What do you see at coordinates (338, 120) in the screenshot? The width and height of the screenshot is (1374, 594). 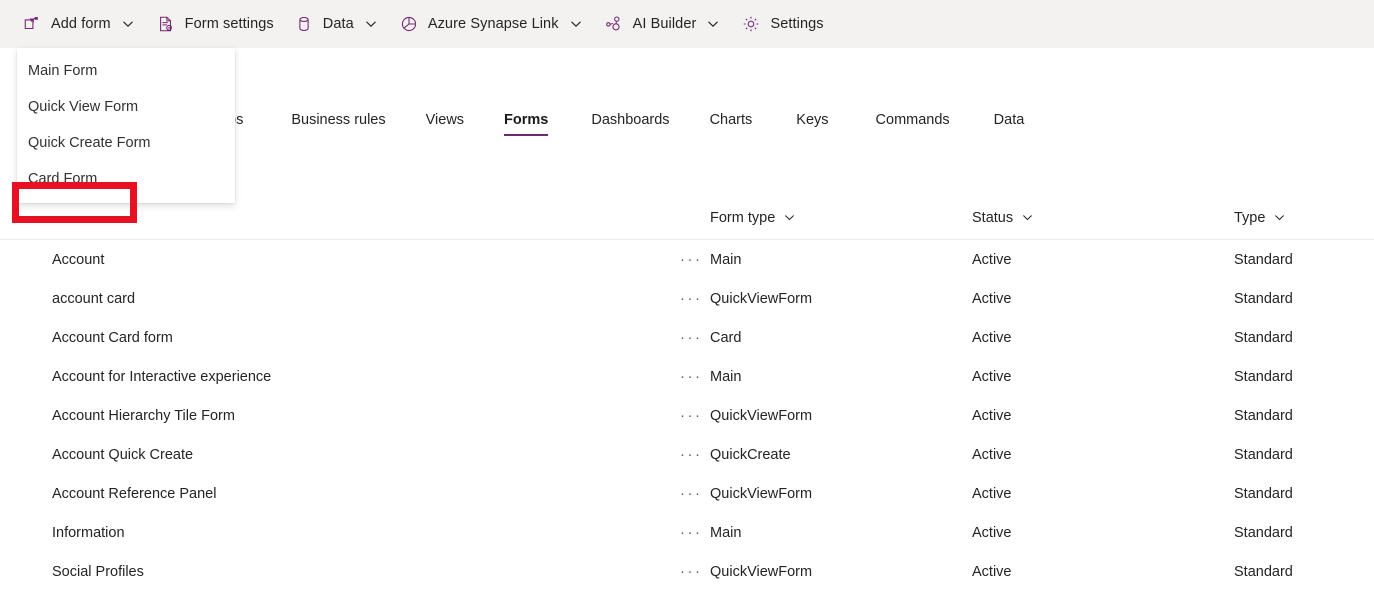 I see `tab-label: Business rules` at bounding box center [338, 120].